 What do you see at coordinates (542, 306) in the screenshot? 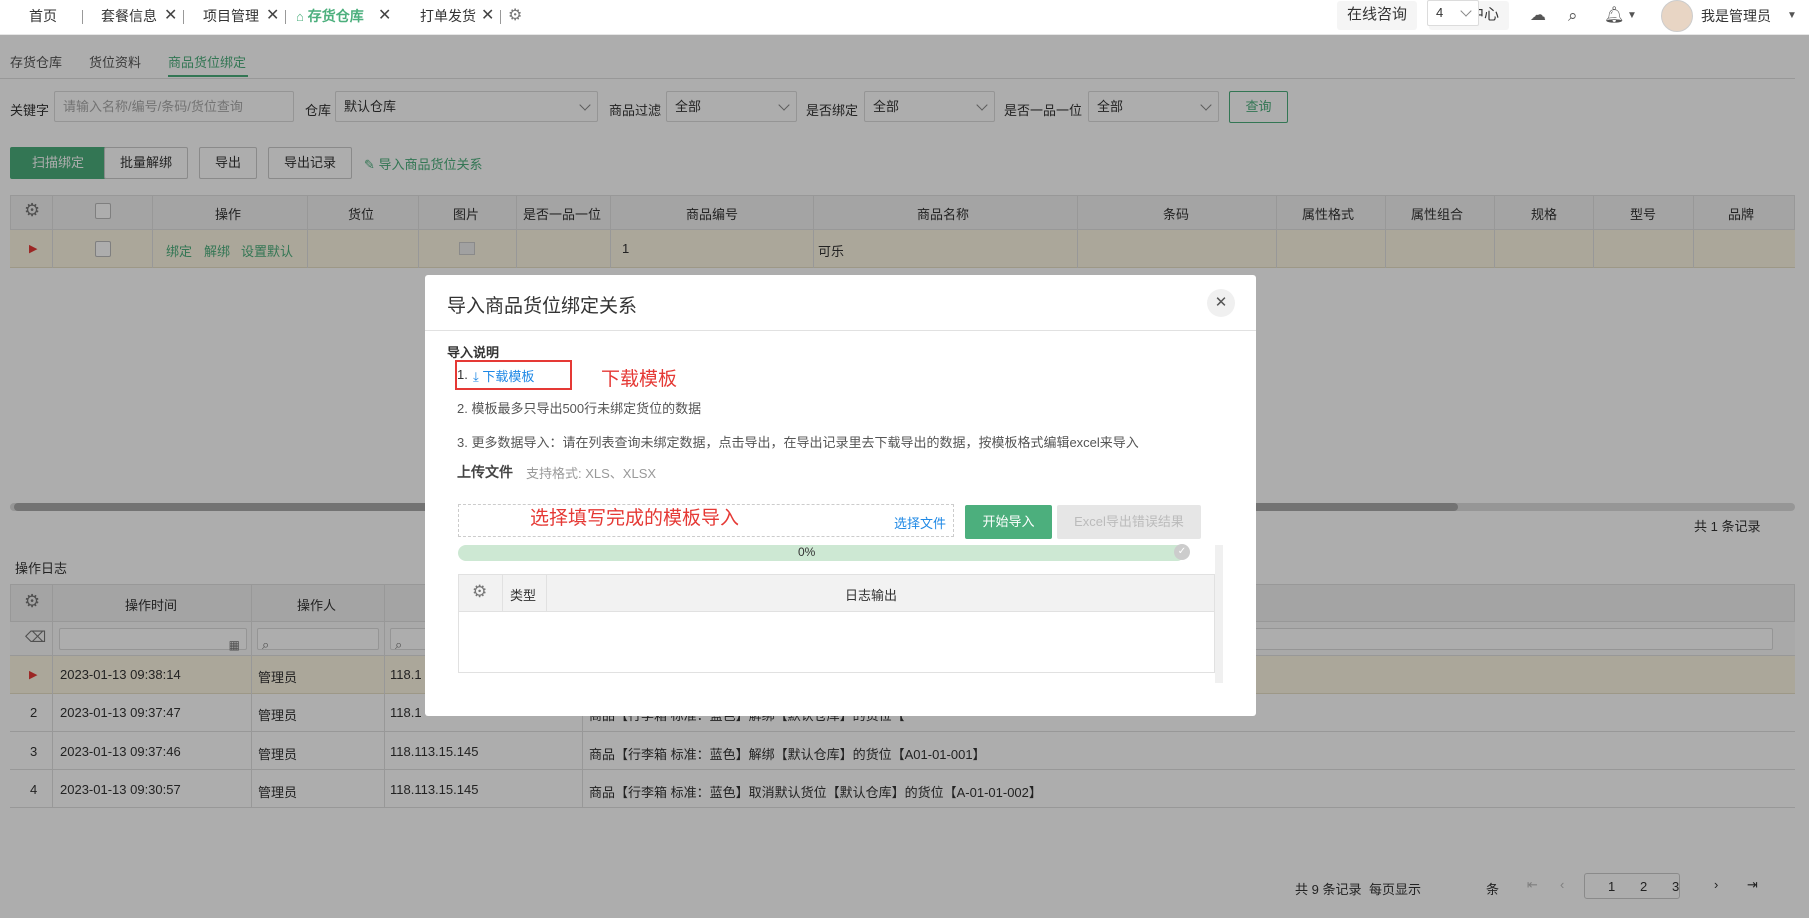
I see `modal-title: 导入商品货位绑定关系` at bounding box center [542, 306].